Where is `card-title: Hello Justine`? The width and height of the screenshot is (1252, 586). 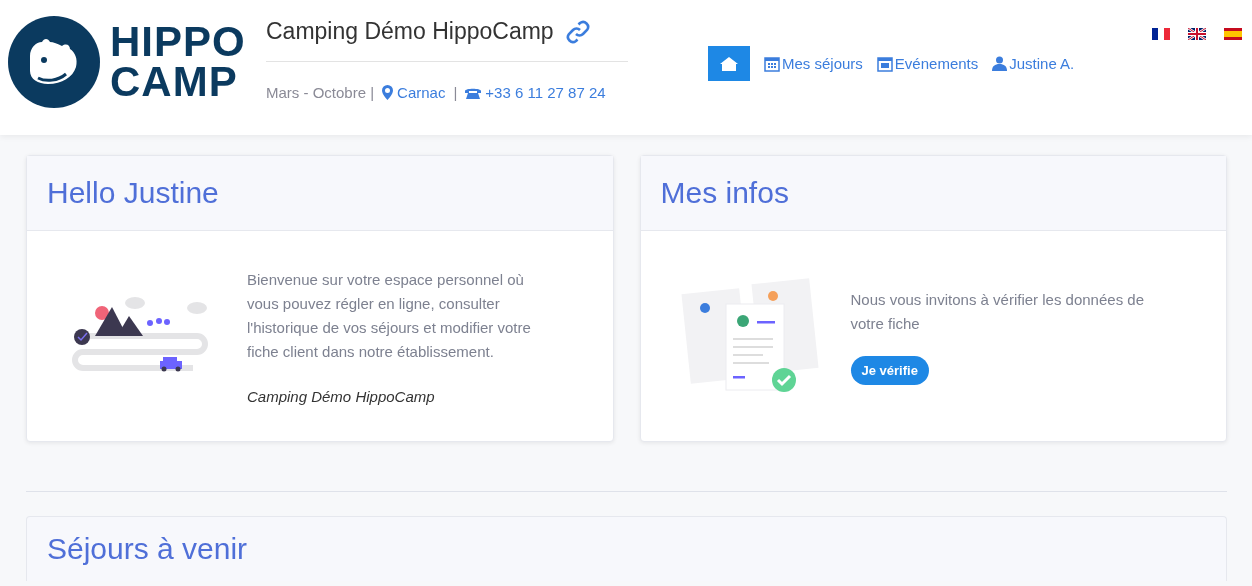
card-title: Hello Justine is located at coordinates (133, 193).